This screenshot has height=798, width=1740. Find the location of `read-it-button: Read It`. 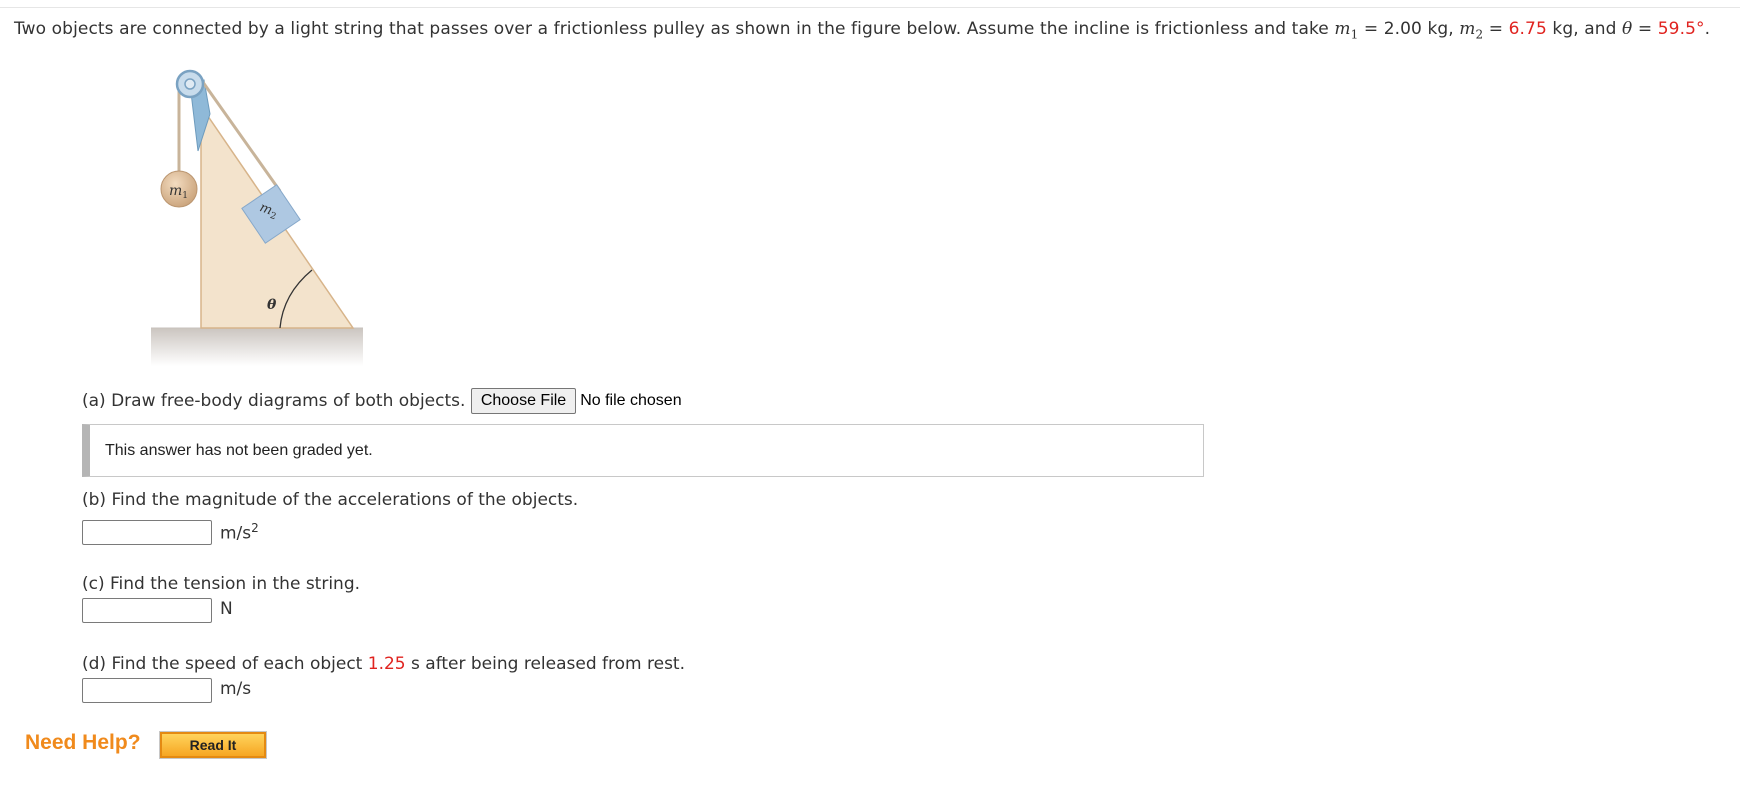

read-it-button: Read It is located at coordinates (213, 745).